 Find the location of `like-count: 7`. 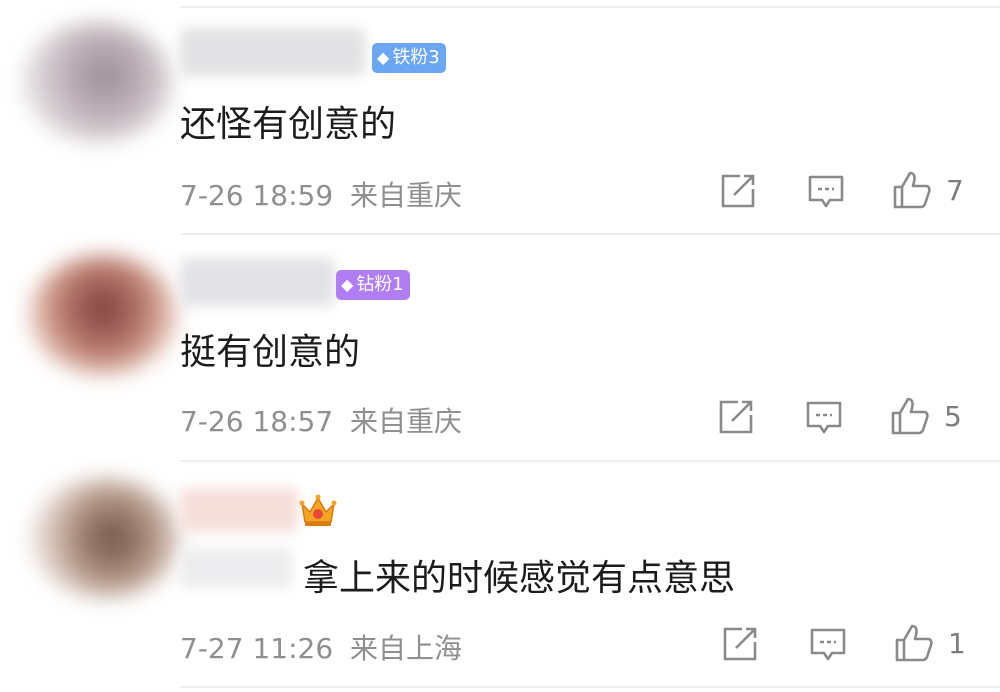

like-count: 7 is located at coordinates (955, 190).